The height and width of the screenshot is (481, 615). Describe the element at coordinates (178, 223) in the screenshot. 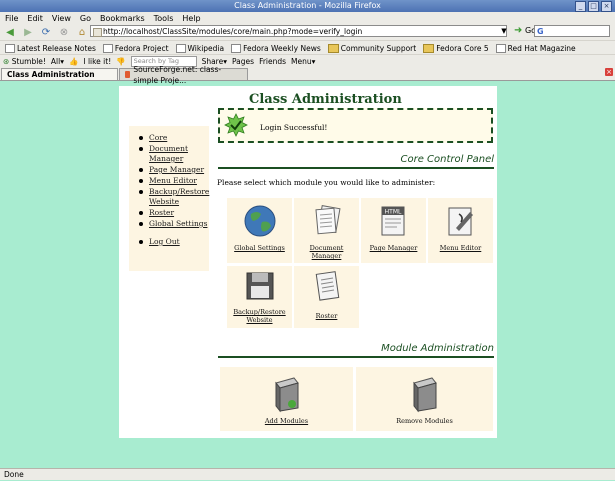

I see `sidebar-link: Global Settings` at that location.